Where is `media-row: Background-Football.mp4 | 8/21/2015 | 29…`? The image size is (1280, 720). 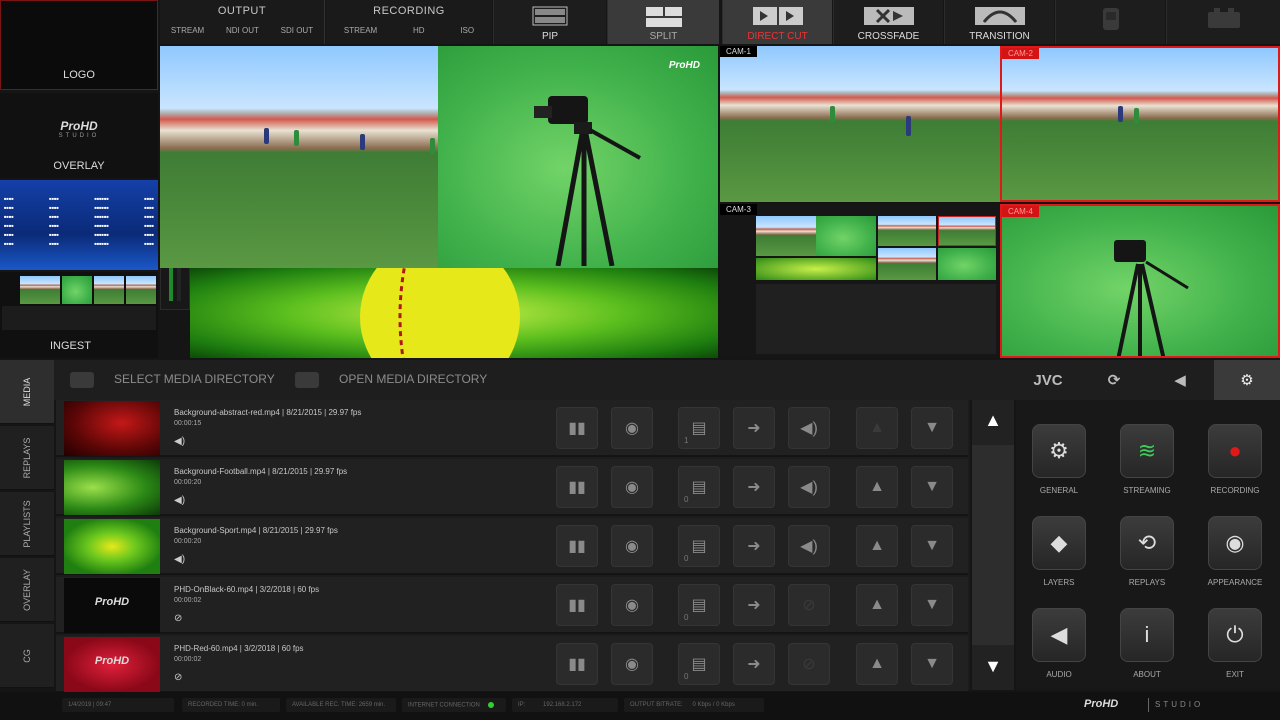 media-row: Background-Football.mp4 | 8/21/2015 | 29… is located at coordinates (512, 487).